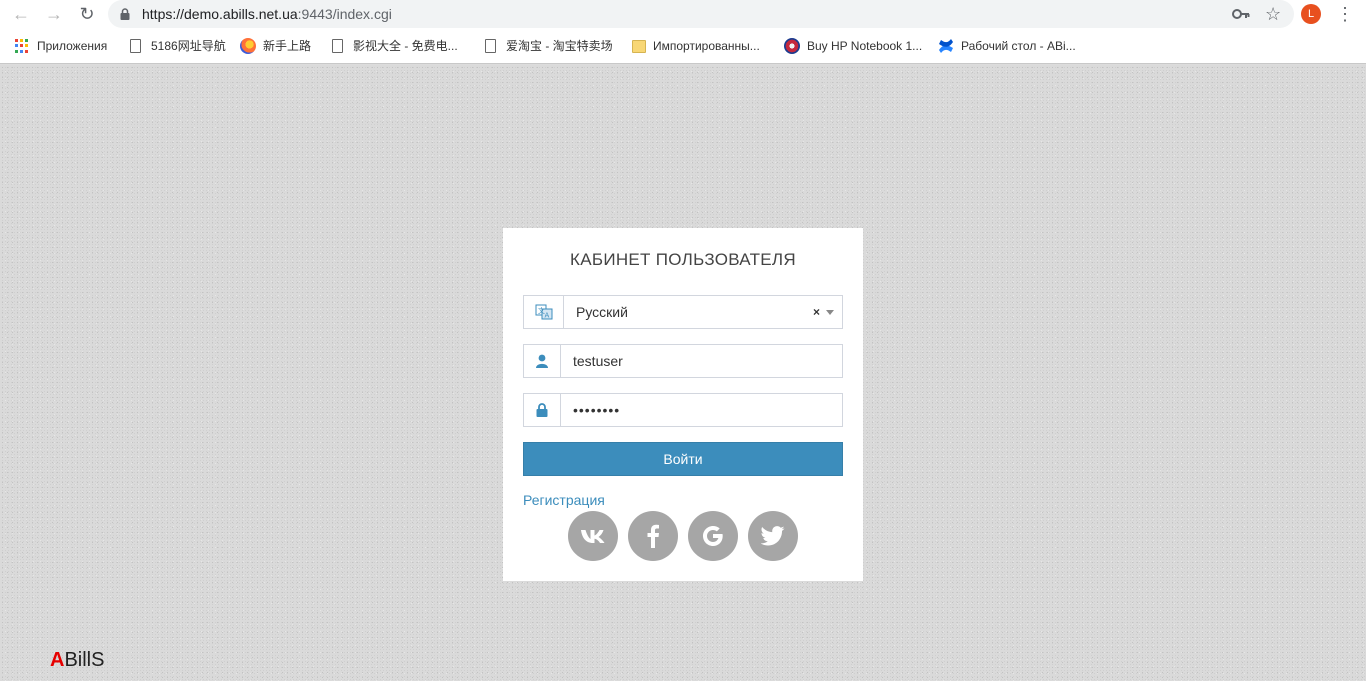 The height and width of the screenshot is (681, 1366). What do you see at coordinates (683, 459) in the screenshot?
I see `login-button: Войти` at bounding box center [683, 459].